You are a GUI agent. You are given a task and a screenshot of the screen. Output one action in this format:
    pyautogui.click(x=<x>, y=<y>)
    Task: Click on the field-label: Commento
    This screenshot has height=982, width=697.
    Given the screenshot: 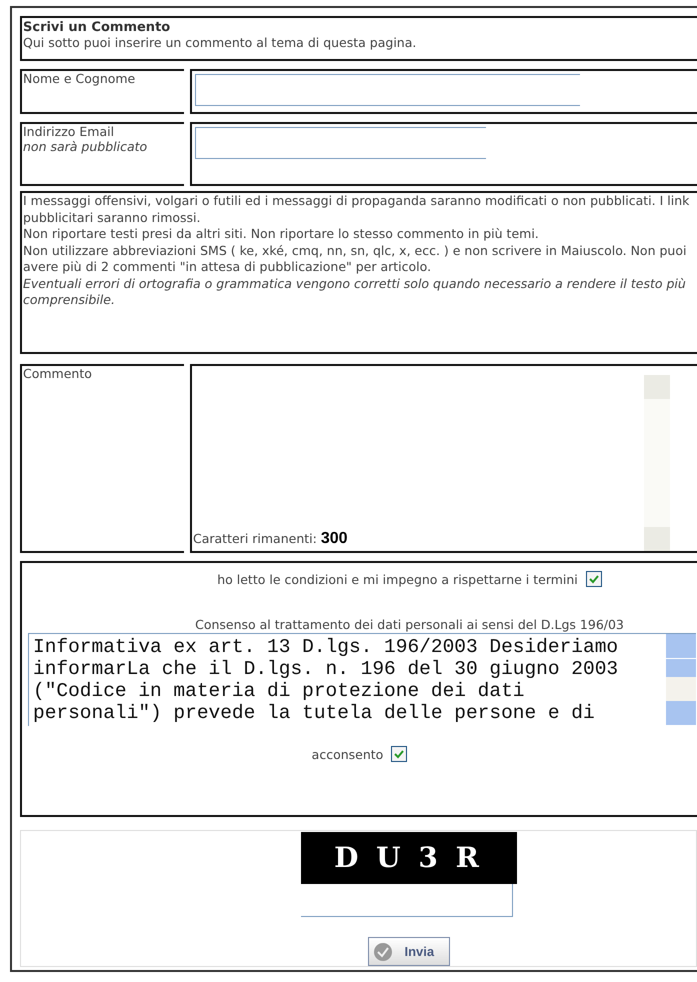 What is the action you would take?
    pyautogui.click(x=58, y=373)
    